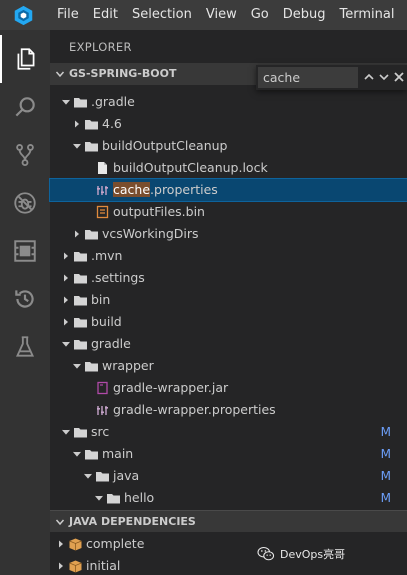 The height and width of the screenshot is (575, 407). I want to click on tree-item-bin: bin, so click(228, 300).